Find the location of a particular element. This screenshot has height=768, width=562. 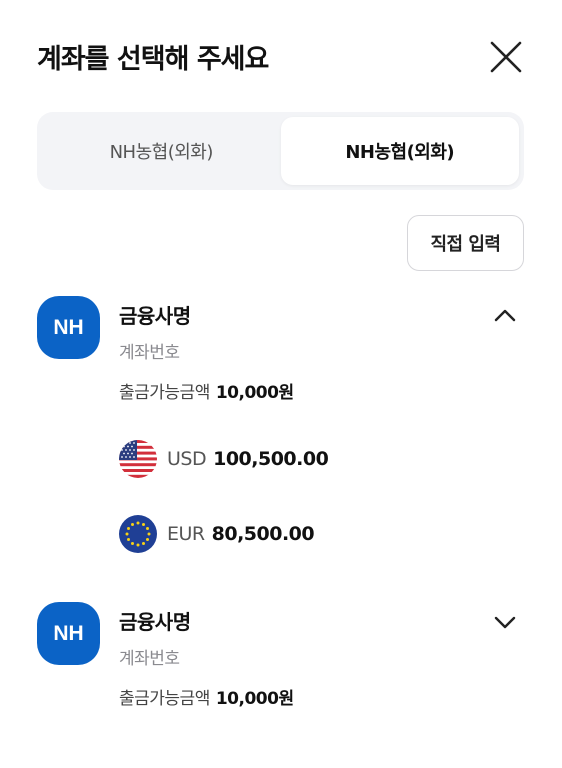

currency-row-usd: USD 100,500.00 is located at coordinates (224, 459).